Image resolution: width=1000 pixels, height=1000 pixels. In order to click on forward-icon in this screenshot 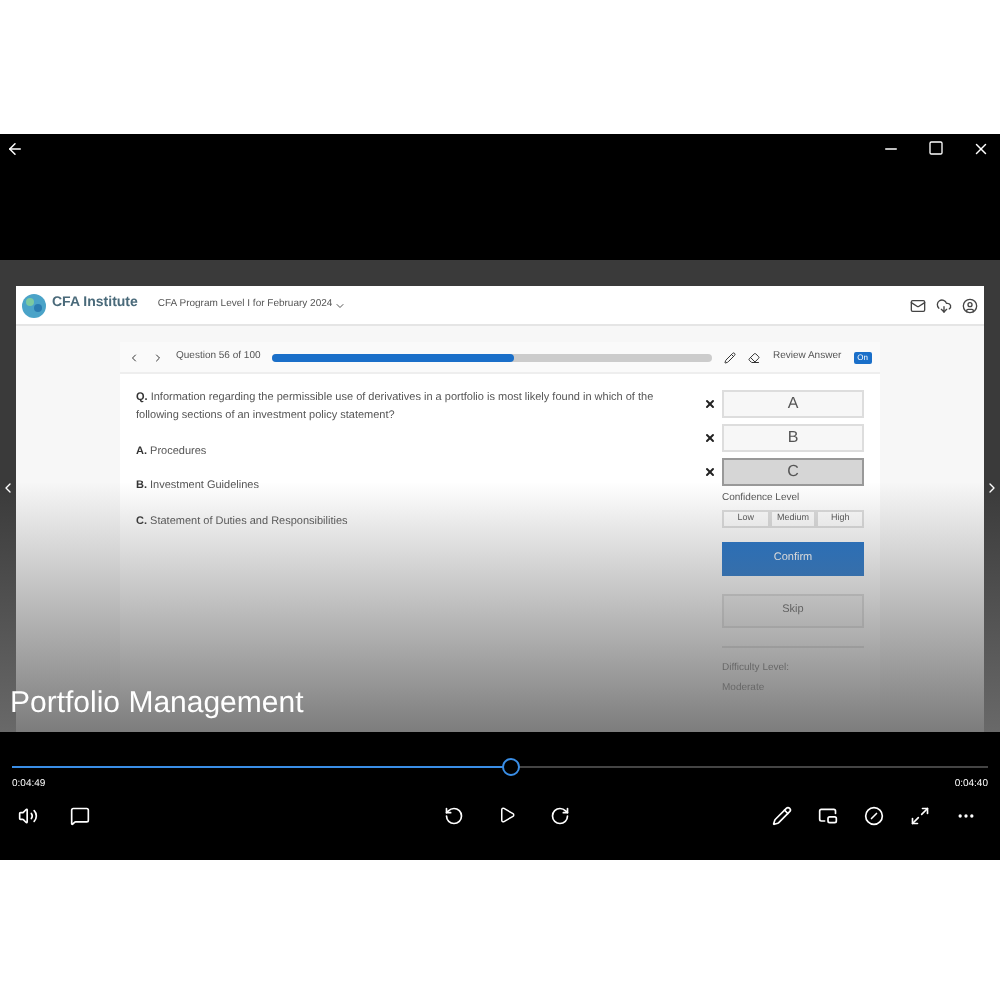, I will do `click(560, 815)`.